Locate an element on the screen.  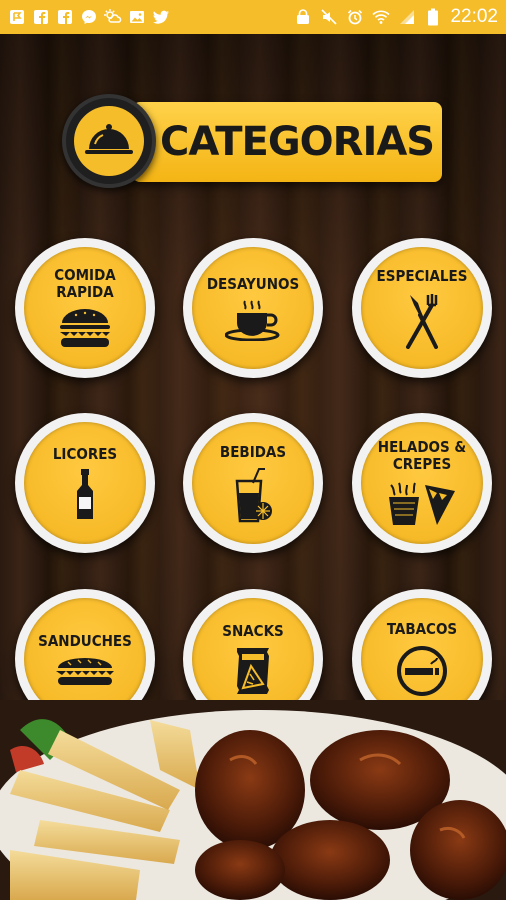
ice-cream-crepe-icon is located at coordinates (422, 503).